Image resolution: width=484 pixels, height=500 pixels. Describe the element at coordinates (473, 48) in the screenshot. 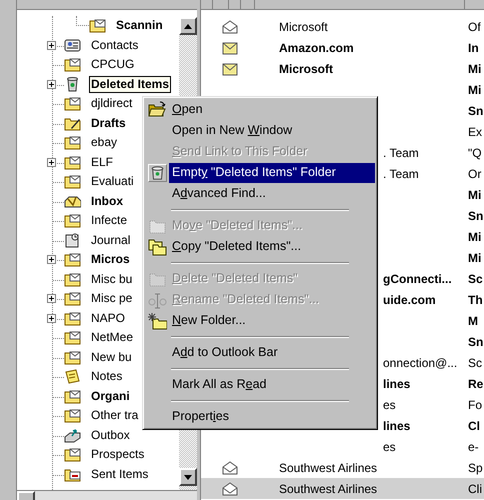

I see `subject-text: In` at that location.